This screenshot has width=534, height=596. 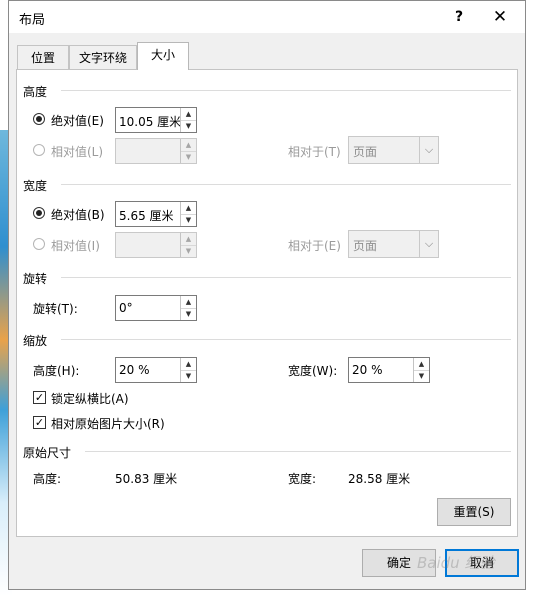 What do you see at coordinates (35, 279) in the screenshot?
I see `rotation-section-title: 旋转` at bounding box center [35, 279].